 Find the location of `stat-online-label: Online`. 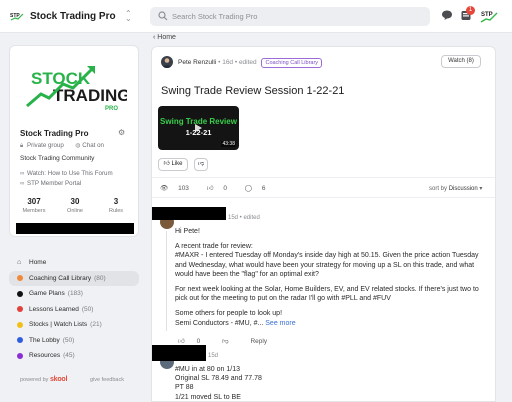

stat-online-label: Online is located at coordinates (75, 211).